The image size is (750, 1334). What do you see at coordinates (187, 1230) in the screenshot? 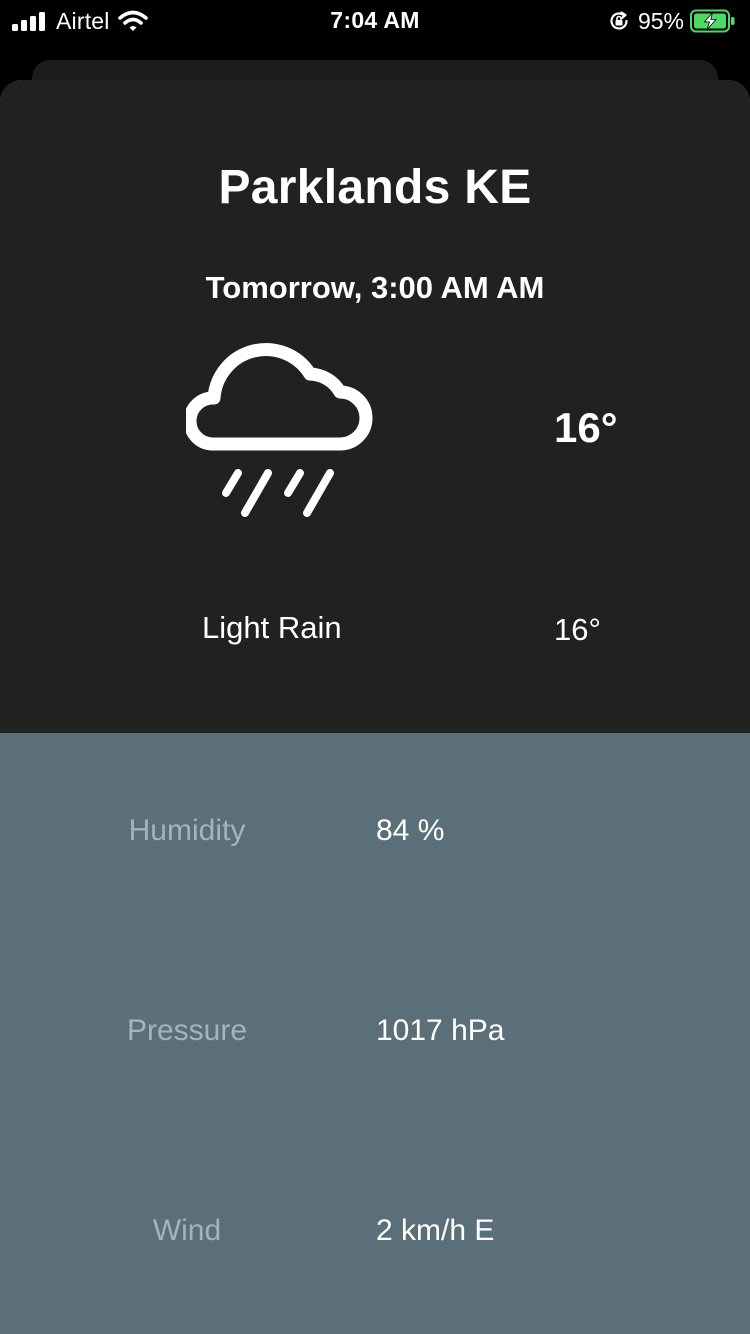
I see `wind-label: Wind` at bounding box center [187, 1230].